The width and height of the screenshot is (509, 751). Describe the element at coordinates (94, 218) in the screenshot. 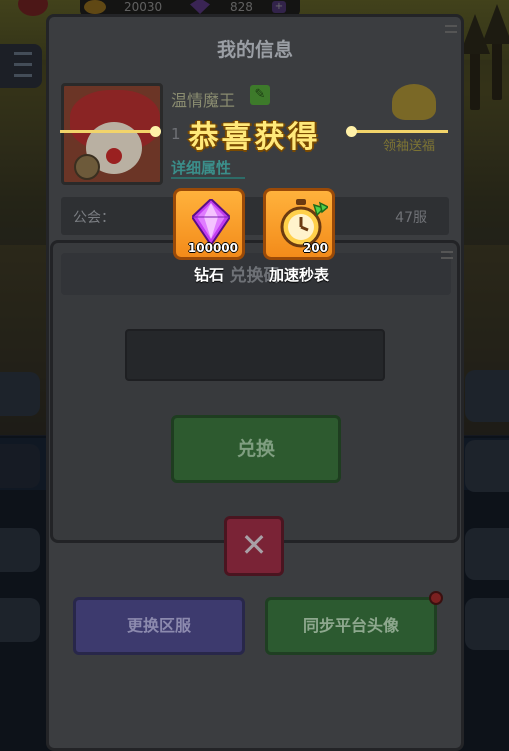

I see `guild-label: 公会：` at that location.